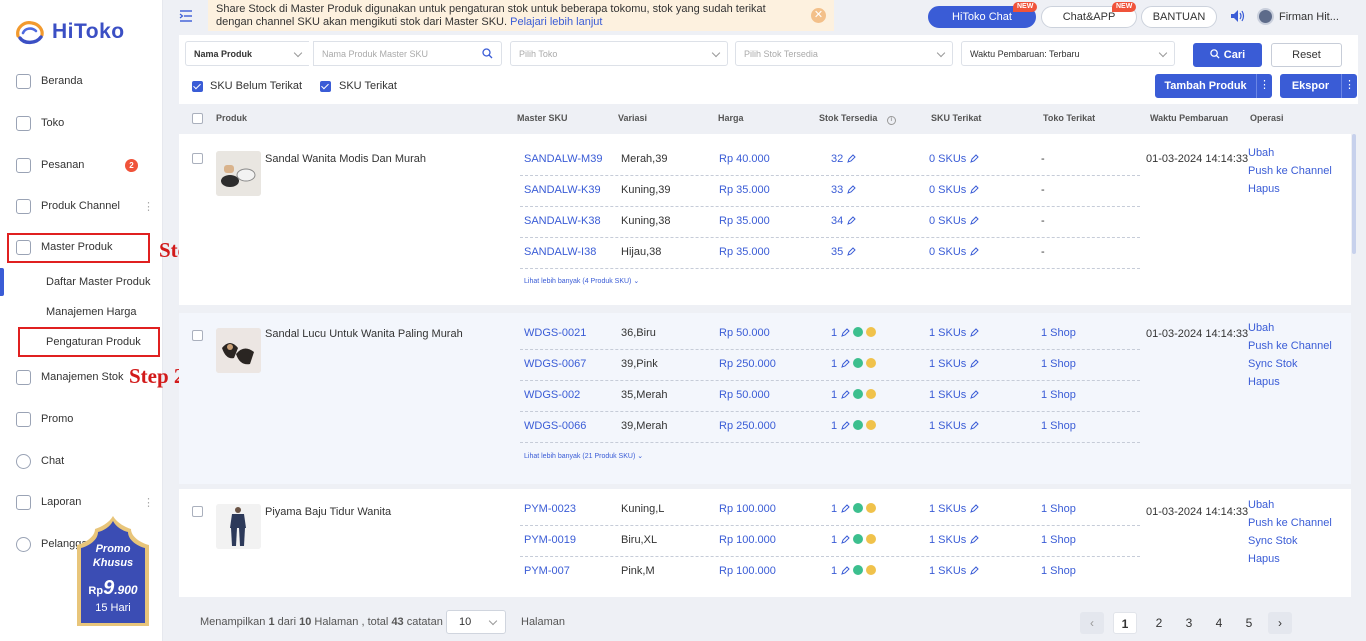 Image resolution: width=1366 pixels, height=641 pixels. What do you see at coordinates (555, 333) in the screenshot?
I see `master-sku-link: WDGS-0021` at bounding box center [555, 333].